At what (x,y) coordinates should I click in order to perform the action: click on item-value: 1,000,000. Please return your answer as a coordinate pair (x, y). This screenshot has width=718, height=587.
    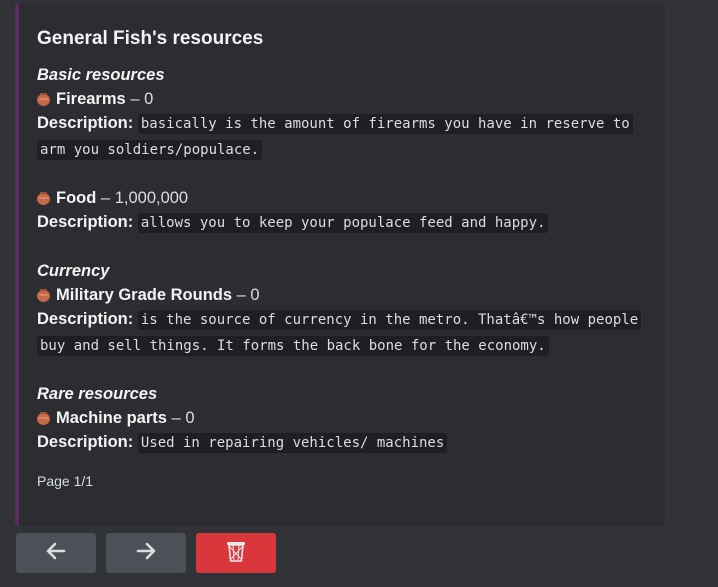
    Looking at the image, I should click on (151, 198).